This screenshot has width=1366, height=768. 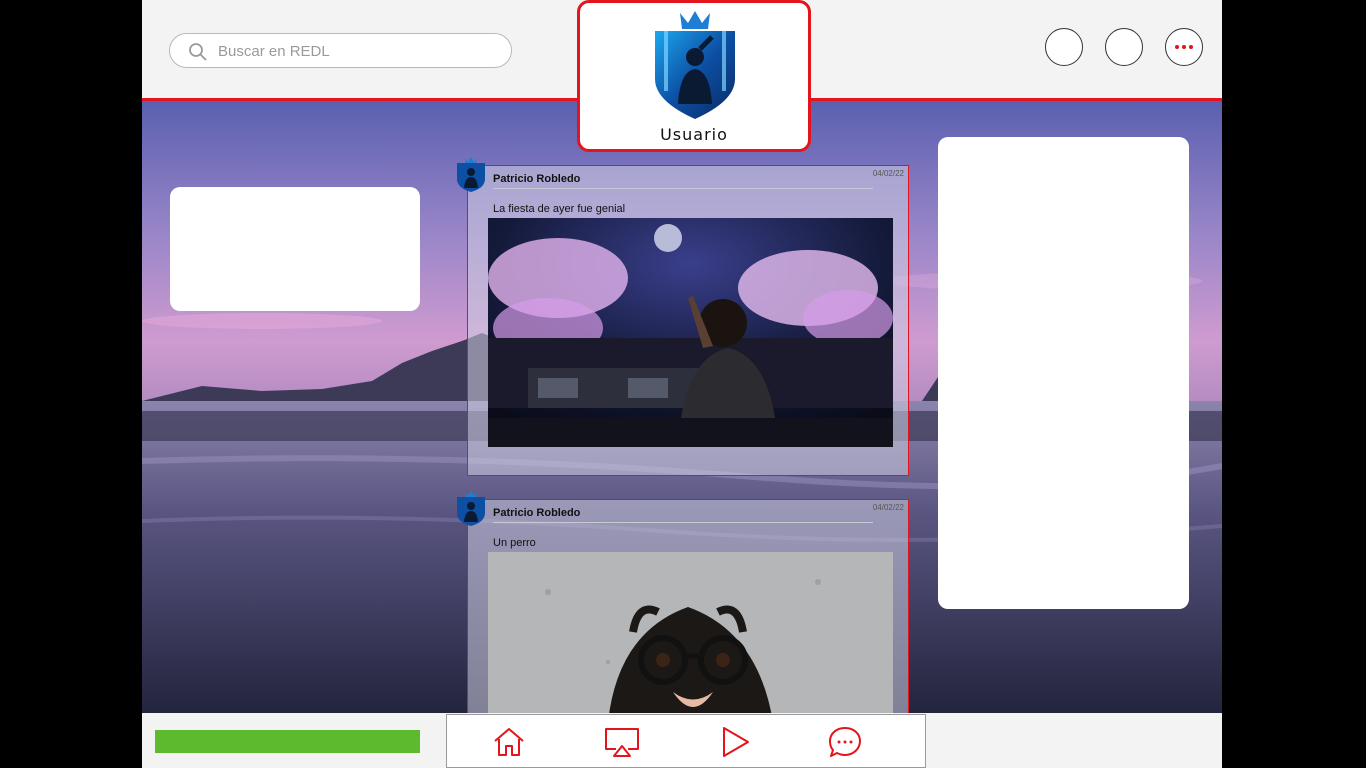 I want to click on progress-fill, so click(x=287, y=741).